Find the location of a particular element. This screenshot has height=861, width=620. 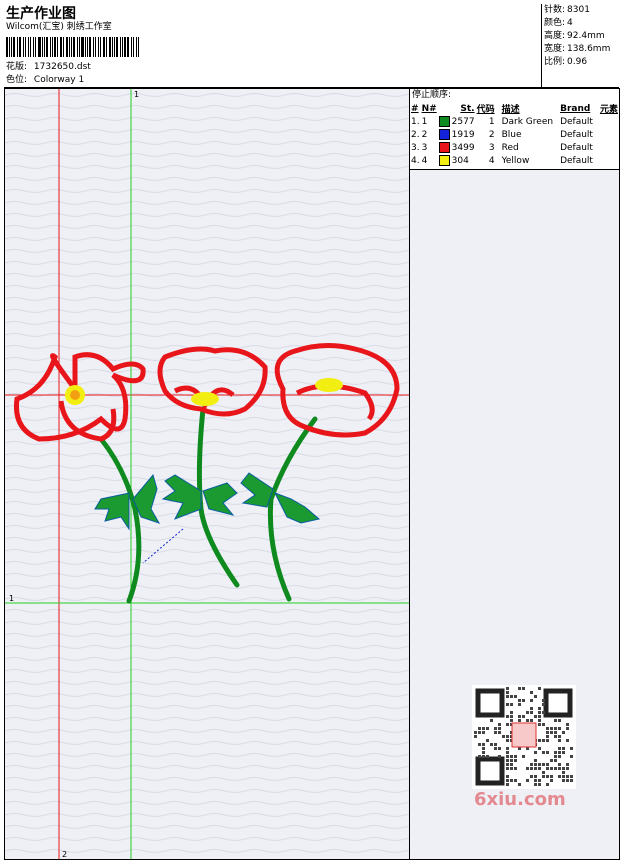

stats-box: 针数: 8301 颜色: 4 高度: 92.4mm 宽度: 138.6mm 比例: 0.96 is located at coordinates (580, 46).